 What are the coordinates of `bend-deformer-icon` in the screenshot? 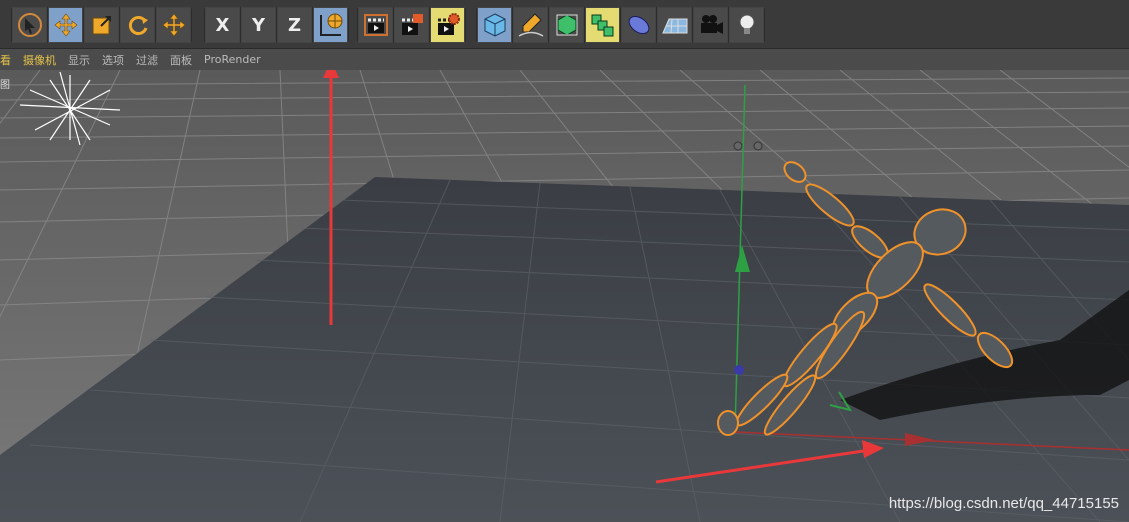 It's located at (638, 25).